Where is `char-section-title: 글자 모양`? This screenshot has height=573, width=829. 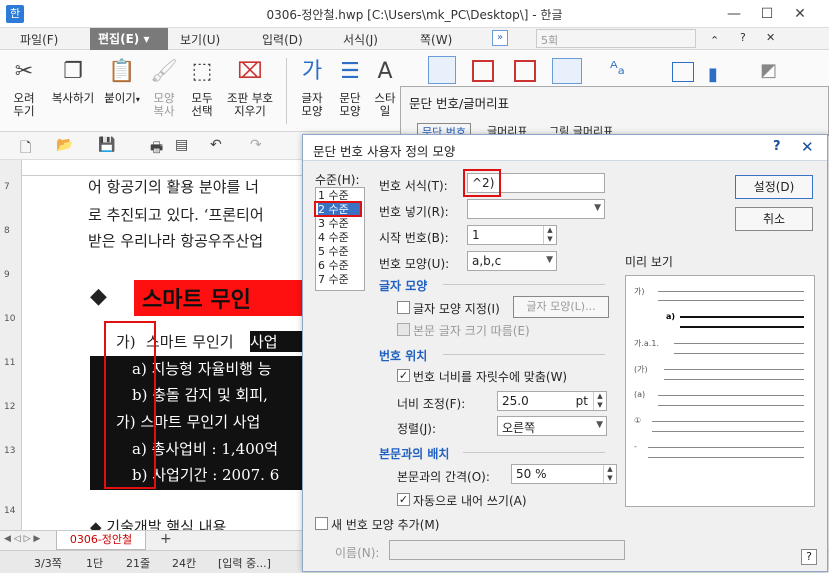 char-section-title: 글자 모양 is located at coordinates (403, 286).